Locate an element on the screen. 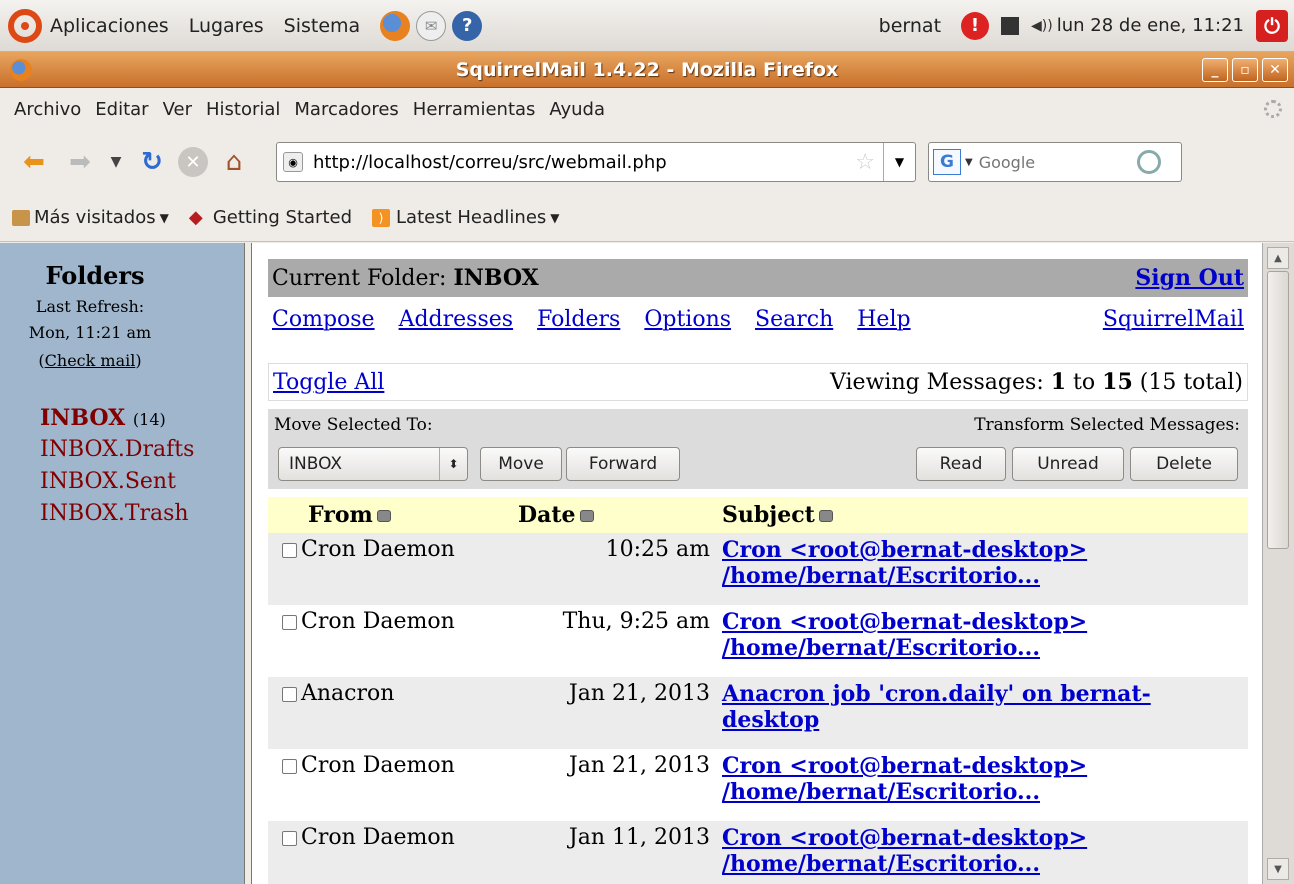 This screenshot has width=1294, height=884. help-launcher-icon: ? is located at coordinates (467, 25).